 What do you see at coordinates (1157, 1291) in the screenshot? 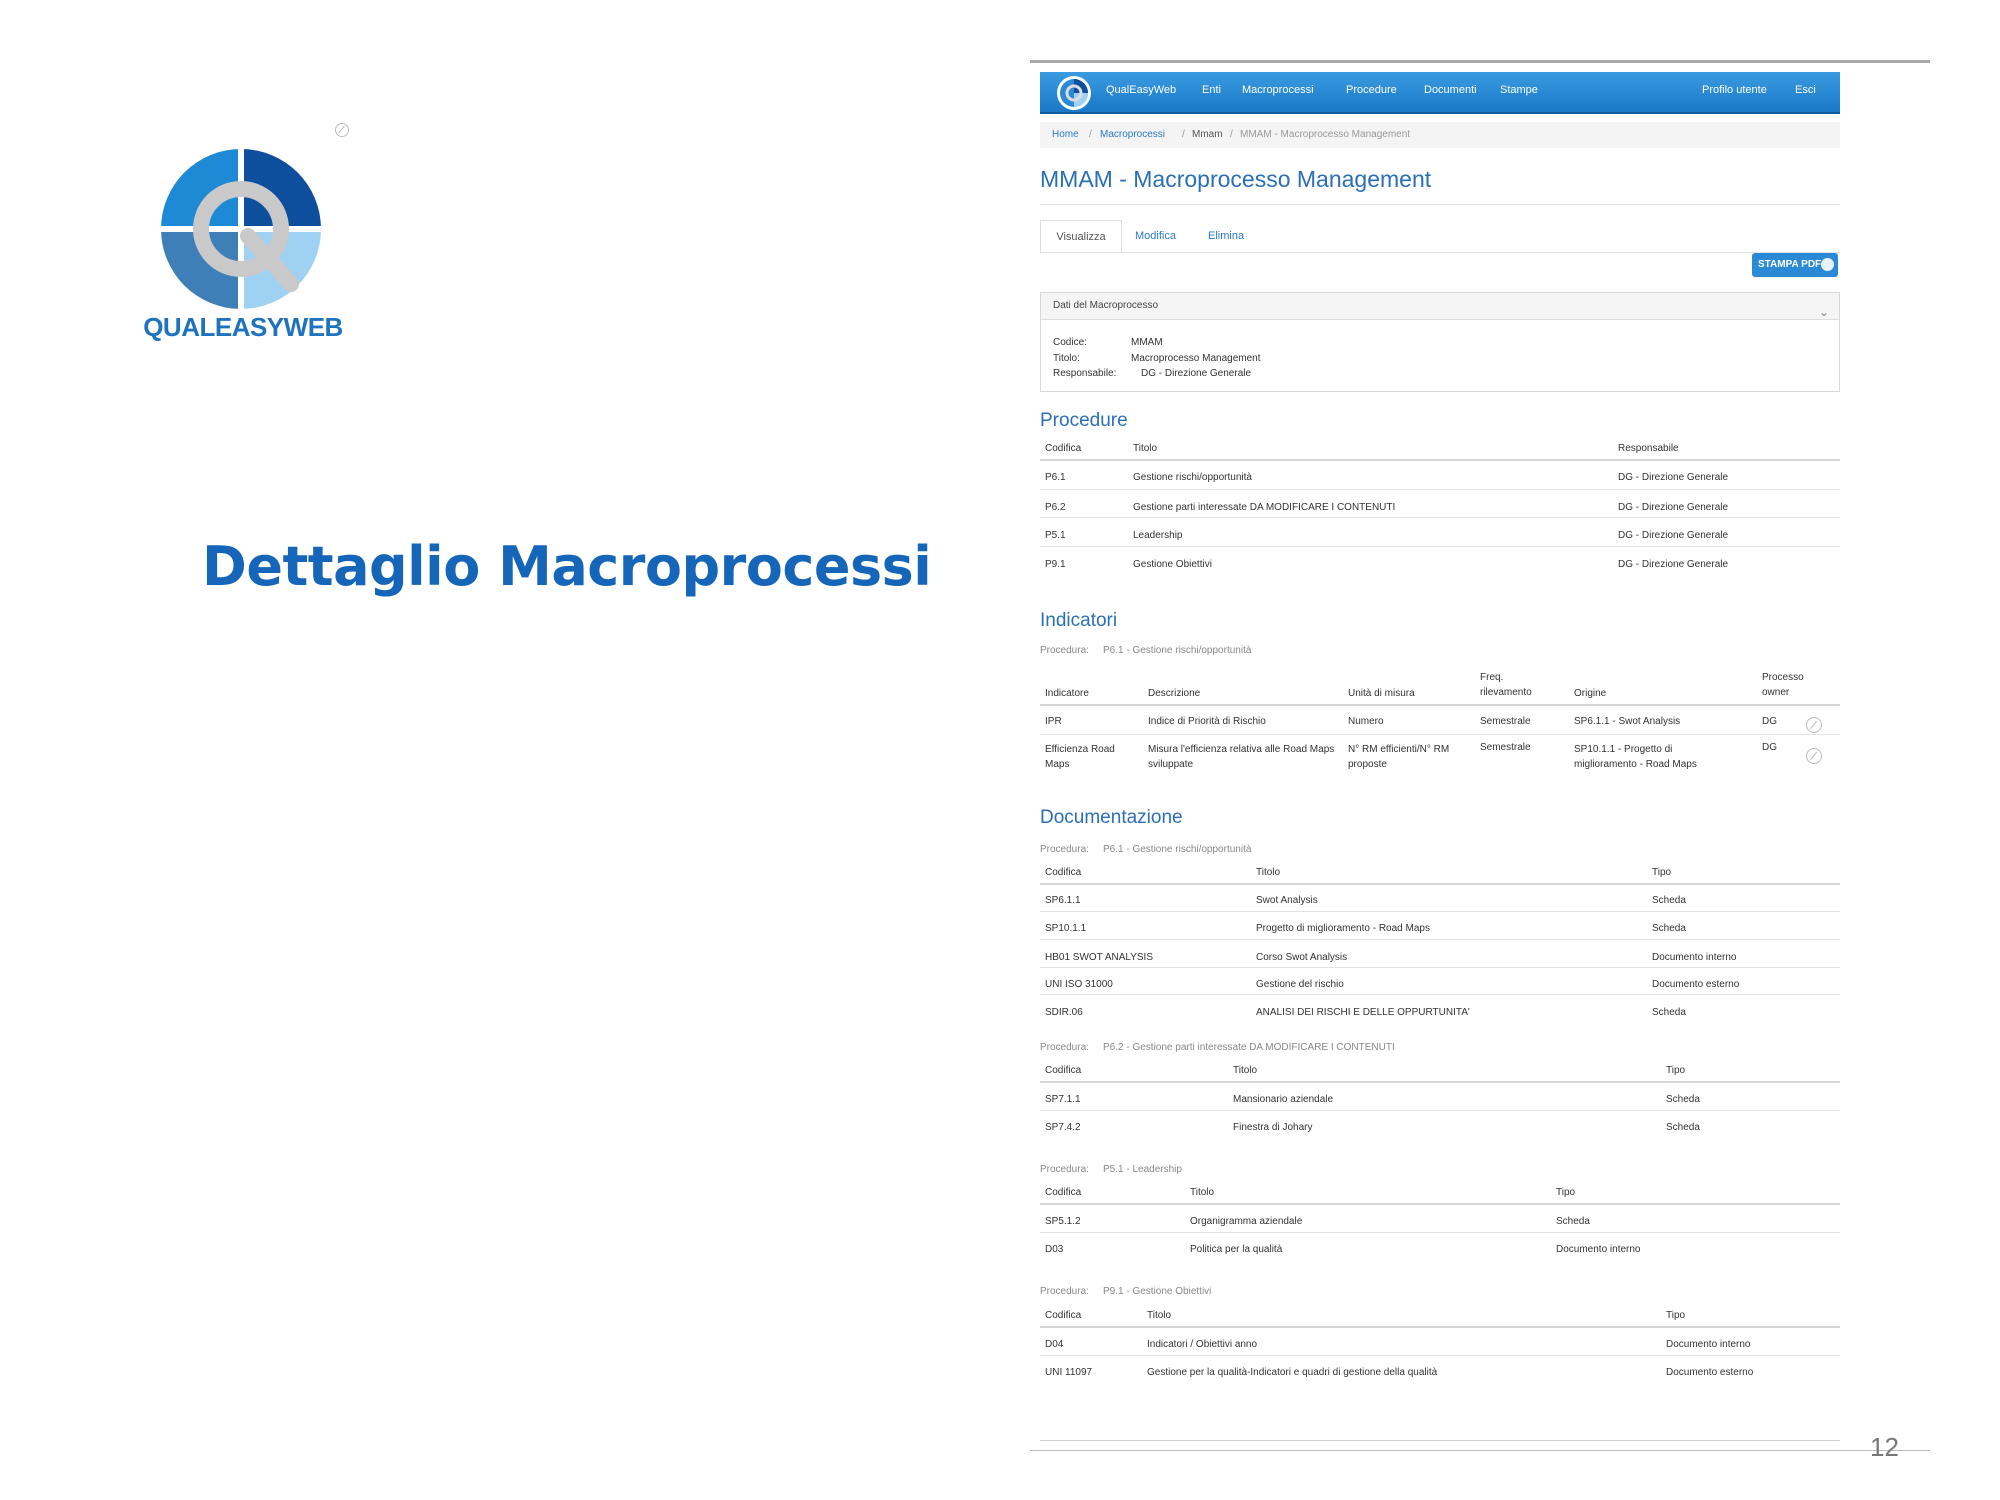
I see `doc-procedura-link: P9.1 - Gestione Obiettivi` at bounding box center [1157, 1291].